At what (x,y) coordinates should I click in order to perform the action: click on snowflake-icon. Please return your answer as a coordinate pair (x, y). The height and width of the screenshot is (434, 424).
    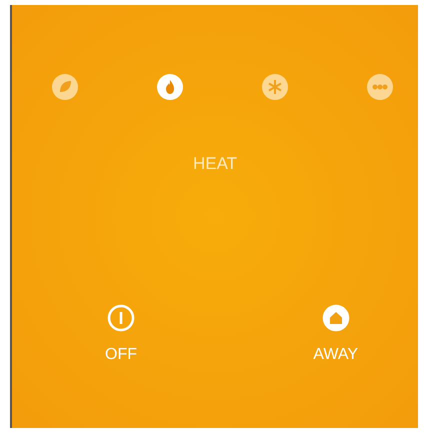
    Looking at the image, I should click on (275, 87).